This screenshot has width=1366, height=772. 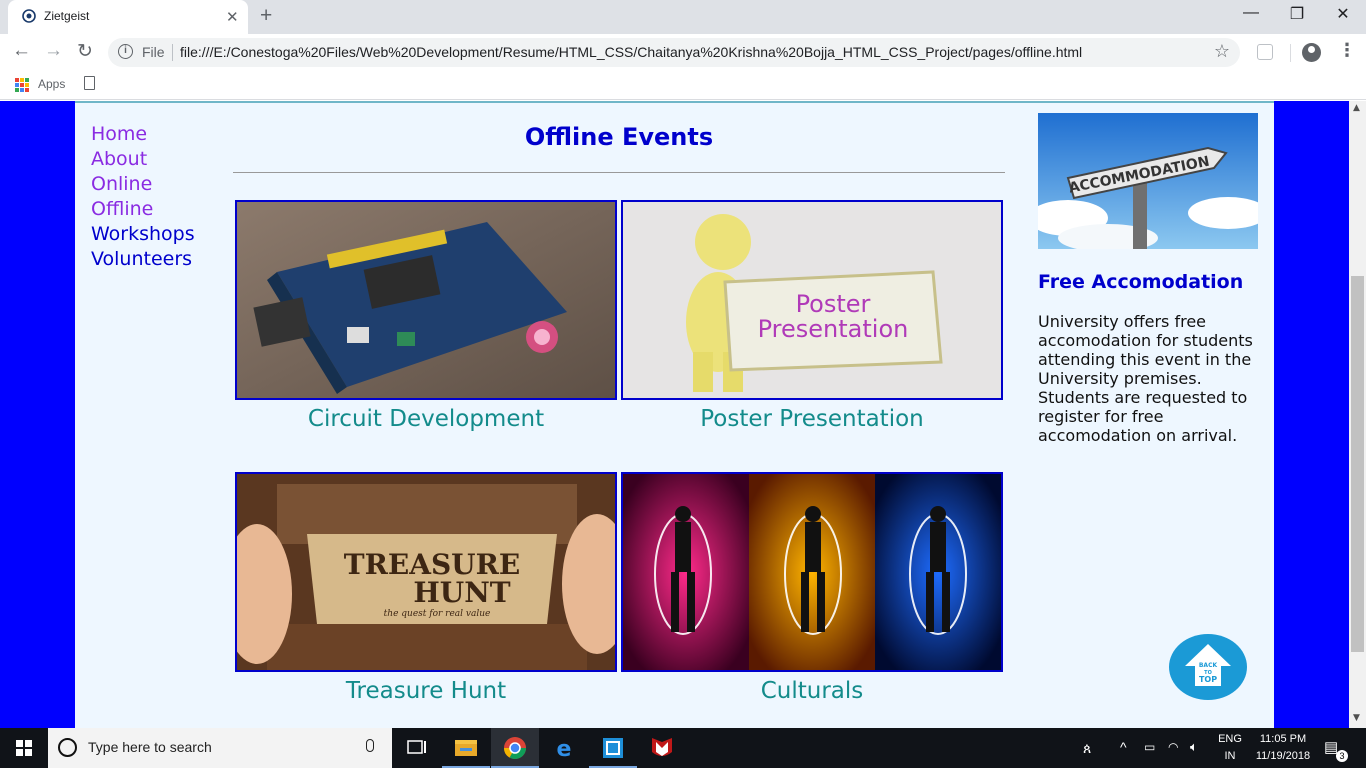 I want to click on edge-button: e, so click(x=564, y=748).